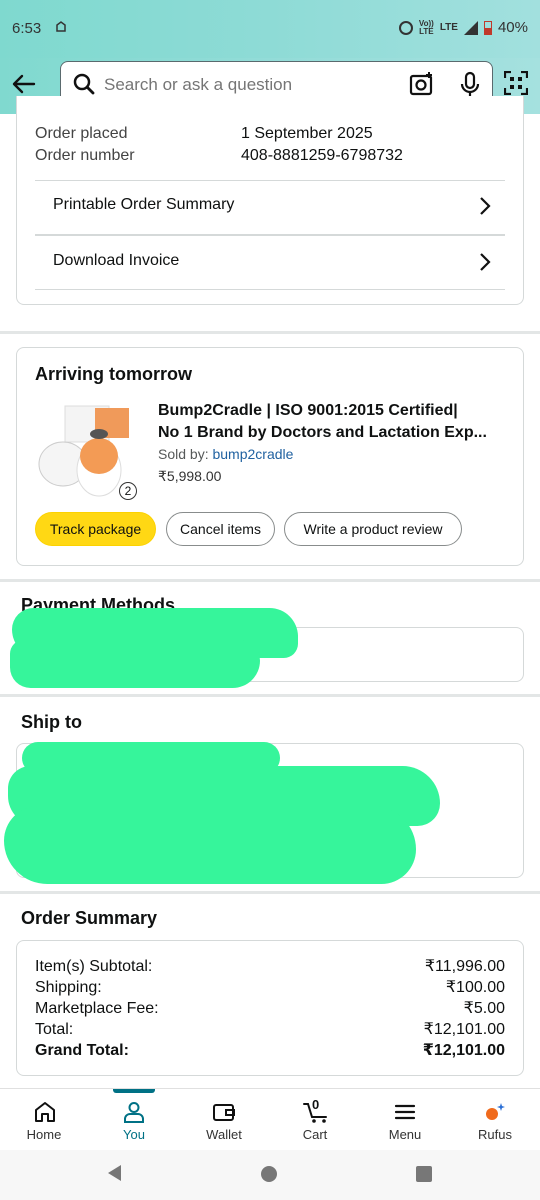 Image resolution: width=540 pixels, height=1200 pixels. Describe the element at coordinates (27, 28) in the screenshot. I see `status-time: 6:53` at that location.